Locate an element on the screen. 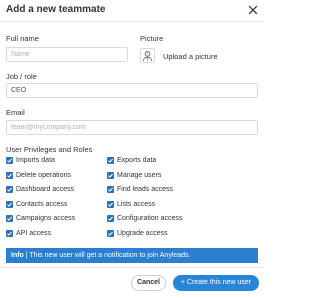 The height and width of the screenshot is (298, 320). email-input is located at coordinates (132, 127).